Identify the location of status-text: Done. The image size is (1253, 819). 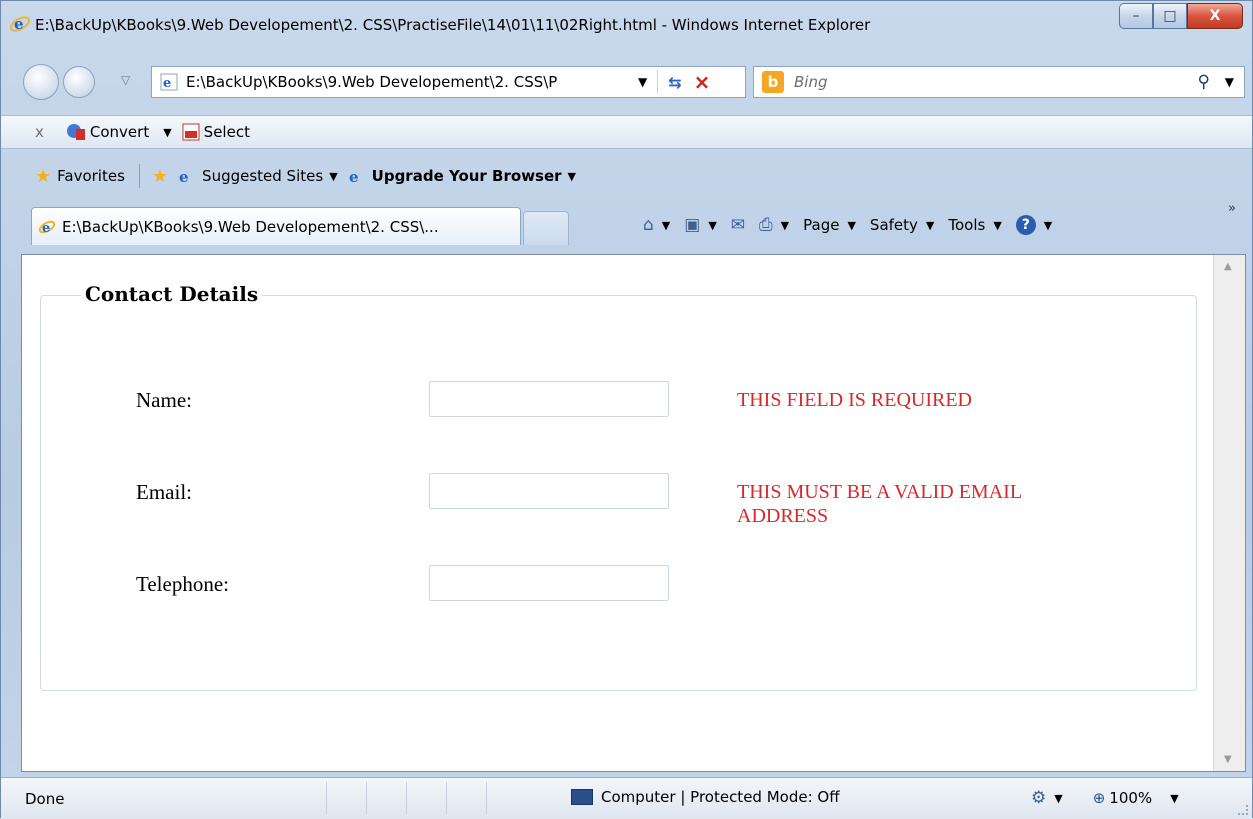
(45, 798).